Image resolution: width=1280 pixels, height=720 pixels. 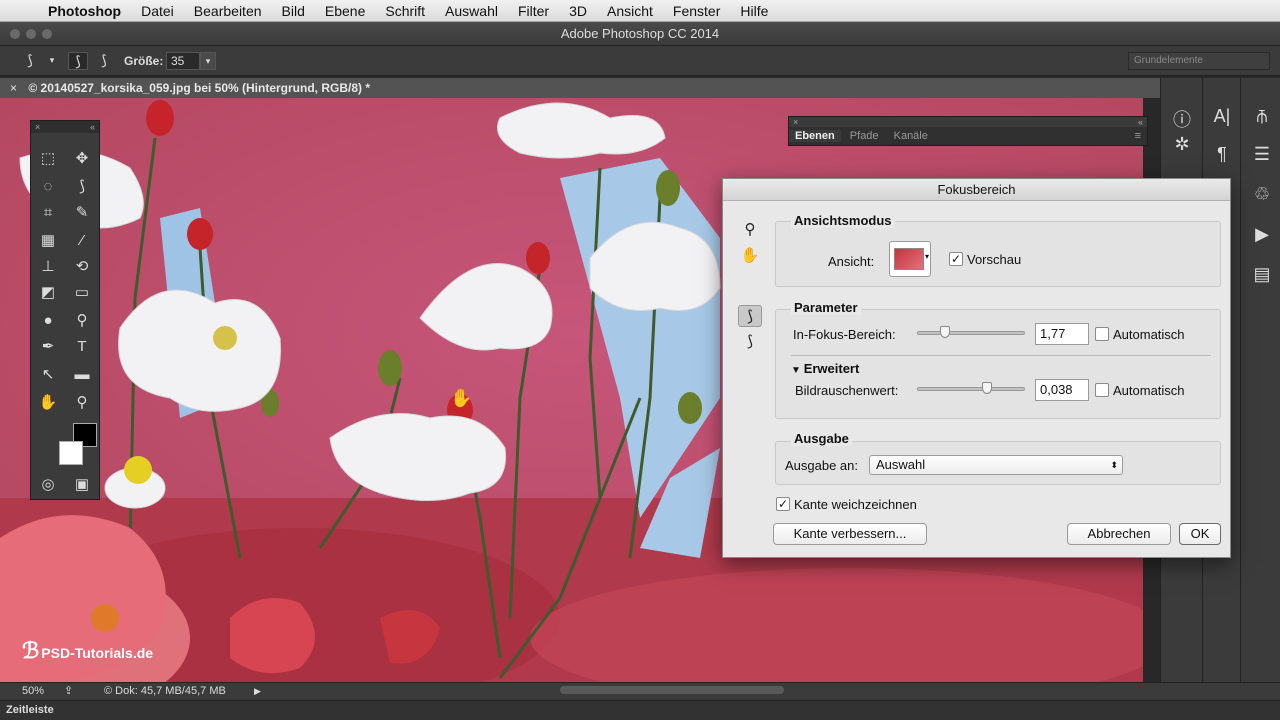 What do you see at coordinates (208, 61) in the screenshot?
I see `size-dropdown-chevron-icon: ▾` at bounding box center [208, 61].